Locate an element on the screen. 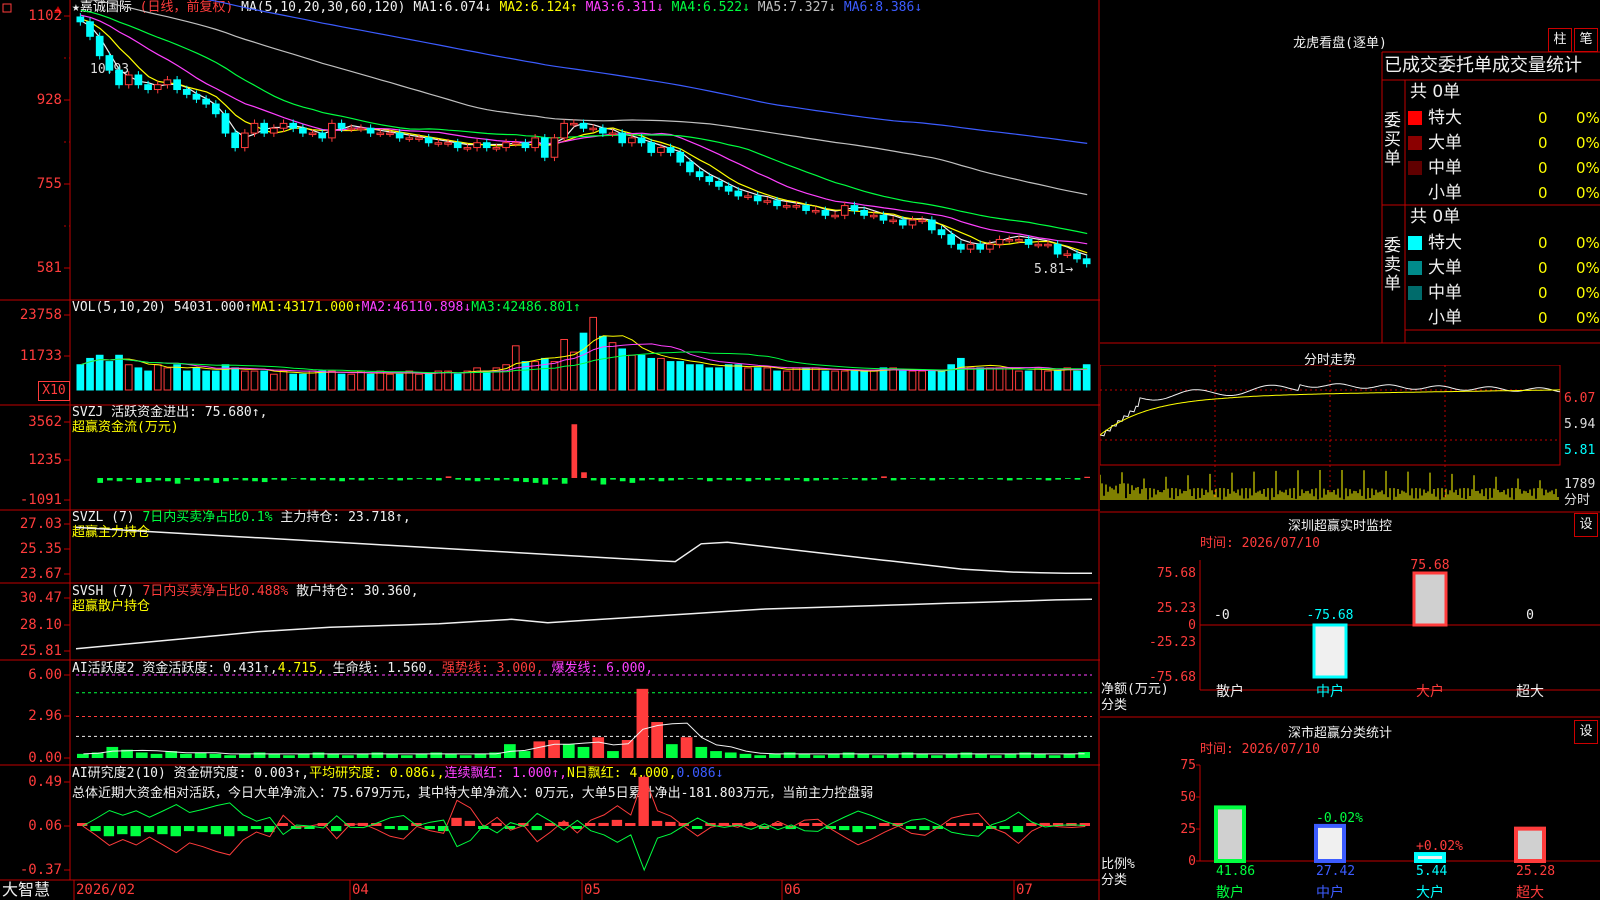 Image resolution: width=1600 pixels, height=900 pixels. y-tick: 25 is located at coordinates (1188, 829).